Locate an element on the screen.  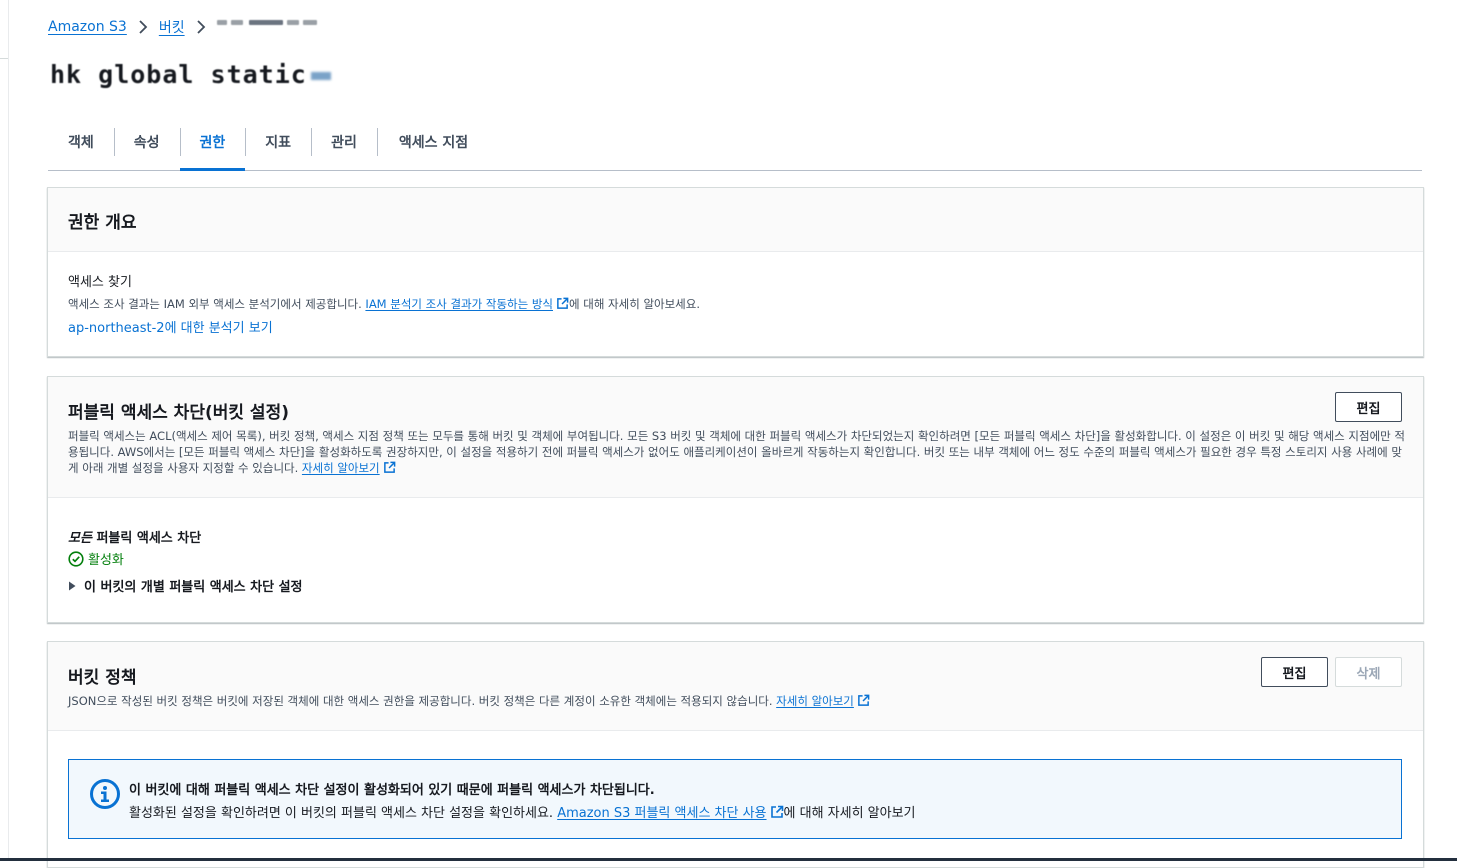
panel-header: 권한 개요 is located at coordinates (735, 220).